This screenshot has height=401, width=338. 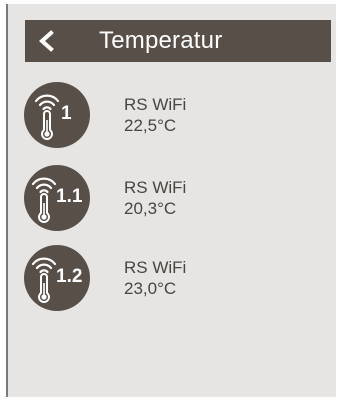 I want to click on sensor-number: 1, so click(x=66, y=113).